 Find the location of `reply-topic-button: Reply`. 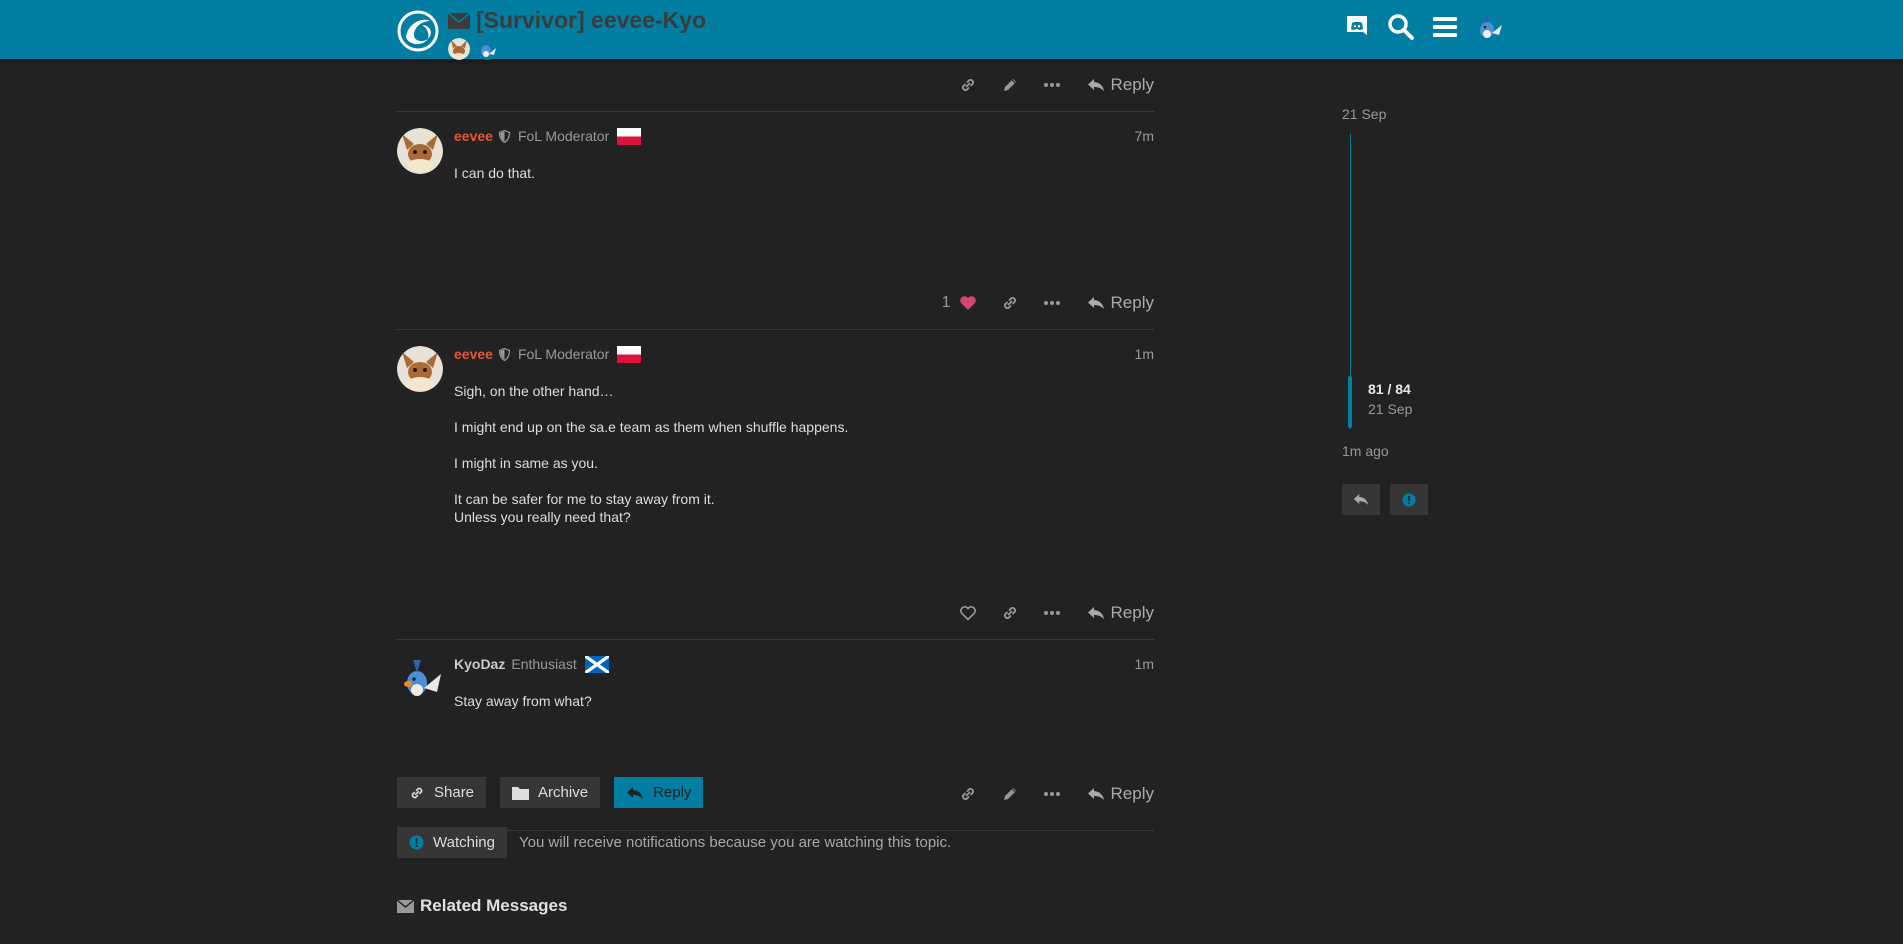

reply-topic-button: Reply is located at coordinates (659, 792).